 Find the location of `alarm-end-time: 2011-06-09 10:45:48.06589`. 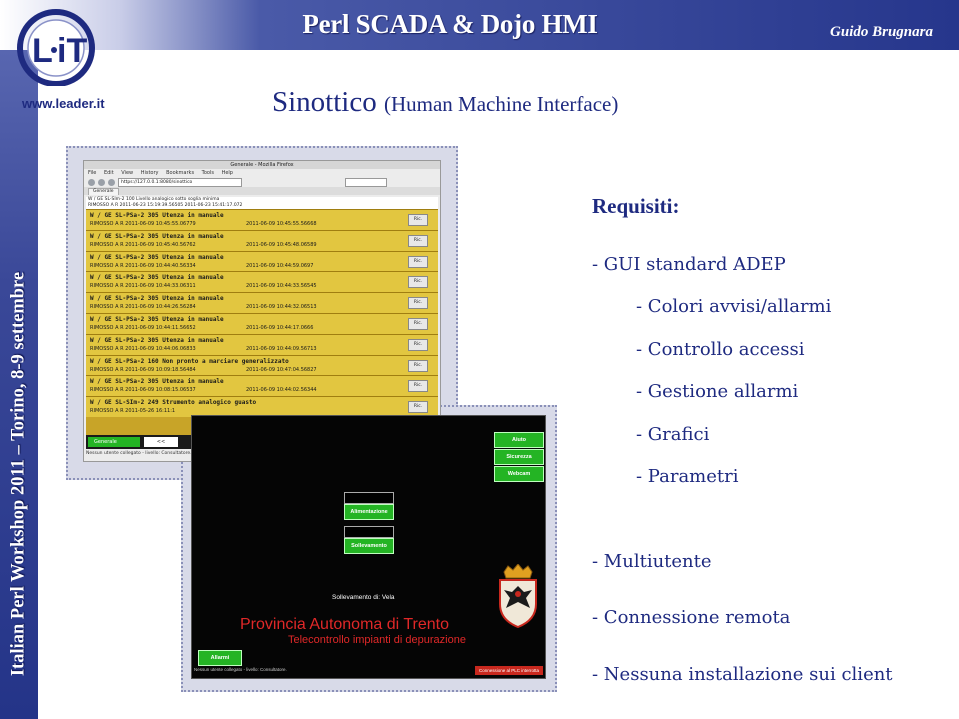

alarm-end-time: 2011-06-09 10:45:48.06589 is located at coordinates (281, 244).